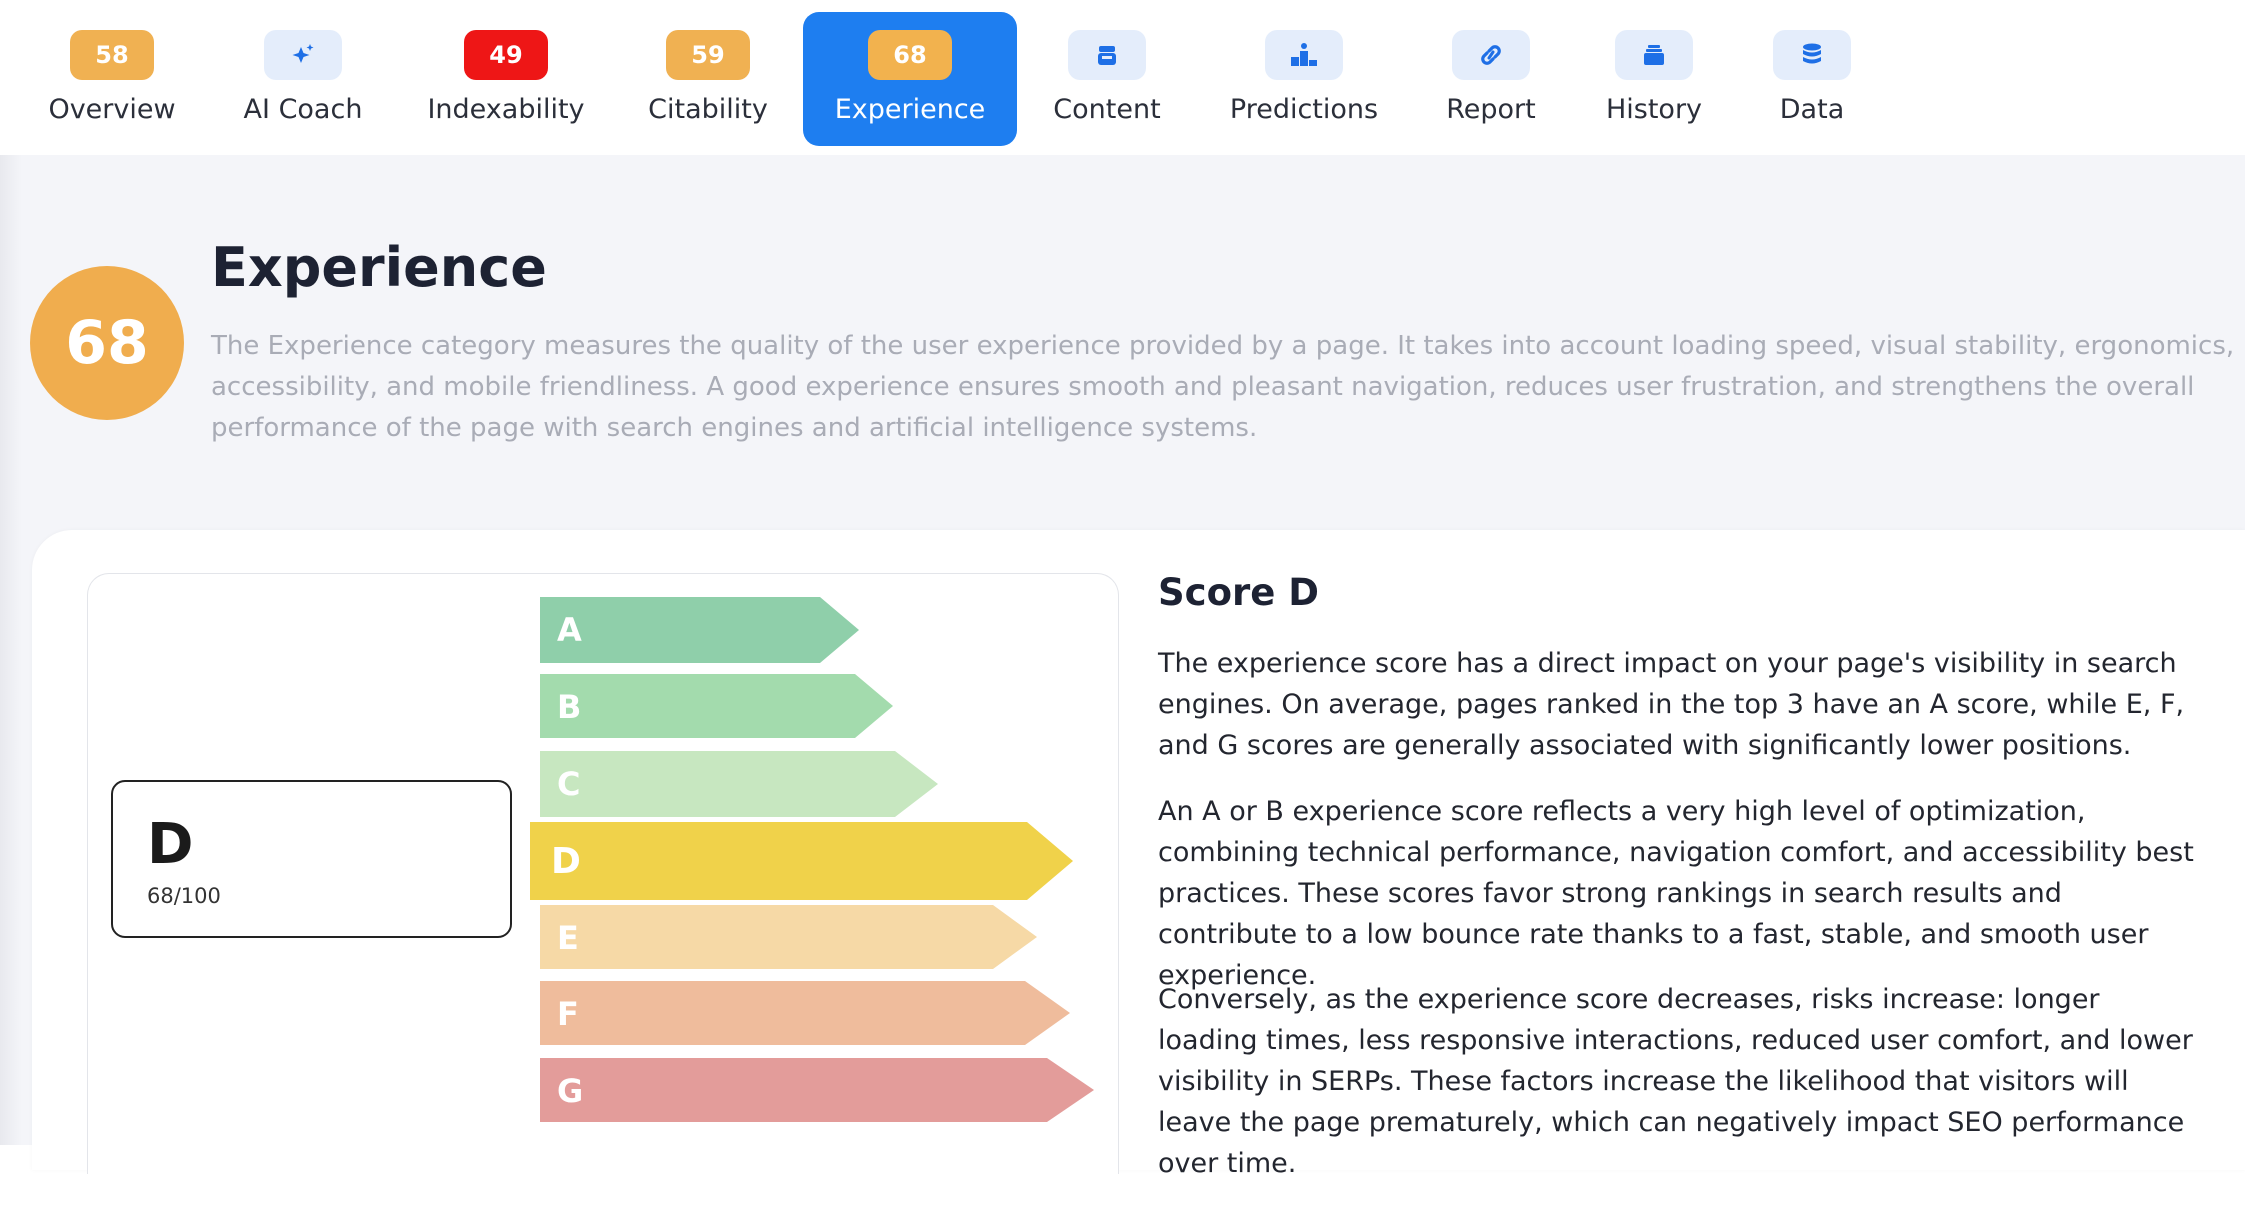  Describe the element at coordinates (570, 1091) in the screenshot. I see `grade-bar-label-g: G` at that location.